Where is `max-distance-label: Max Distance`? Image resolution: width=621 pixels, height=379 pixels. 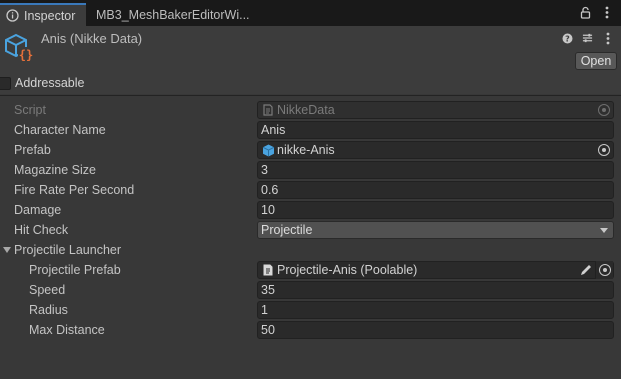
max-distance-label: Max Distance is located at coordinates (67, 330).